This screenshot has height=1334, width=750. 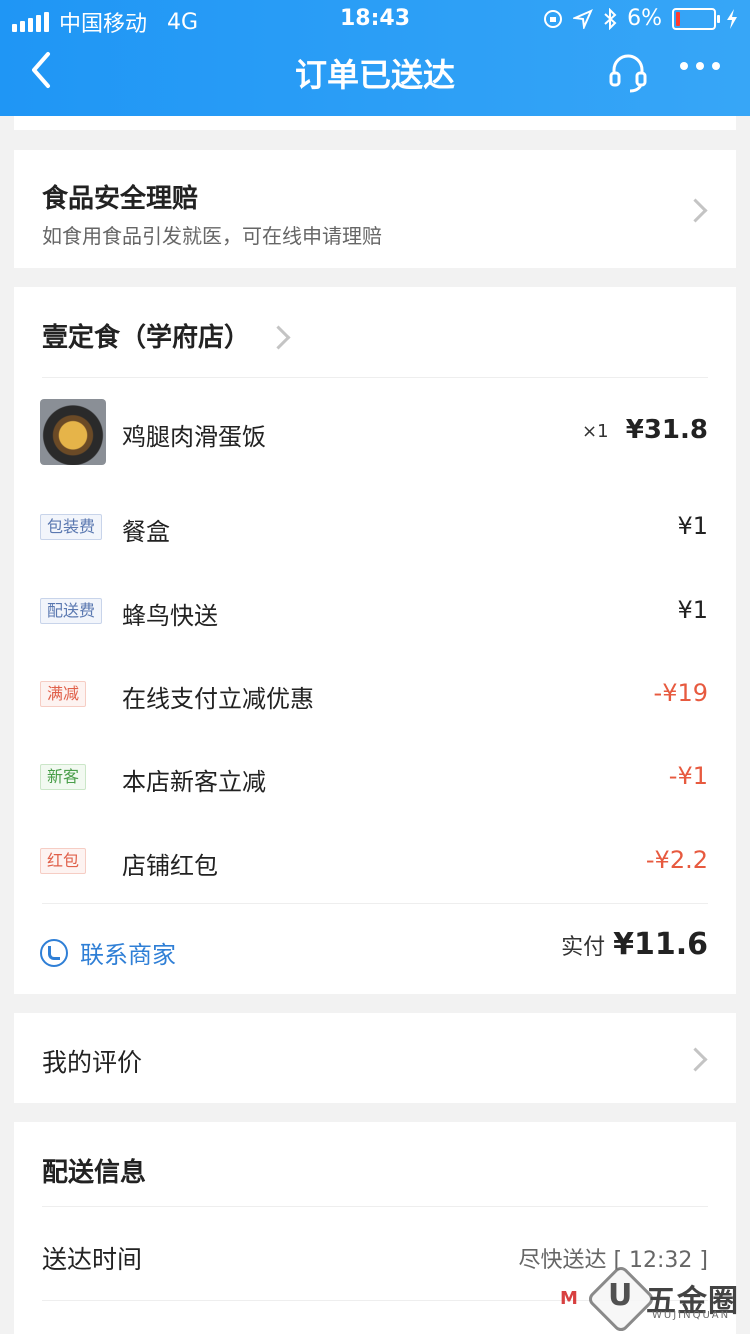 I want to click on watermark-u: U, so click(x=620, y=1295).